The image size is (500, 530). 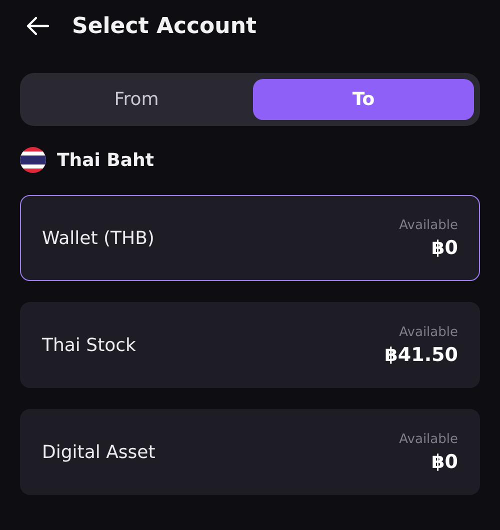 I want to click on account-name: Thai Stock, so click(x=89, y=345).